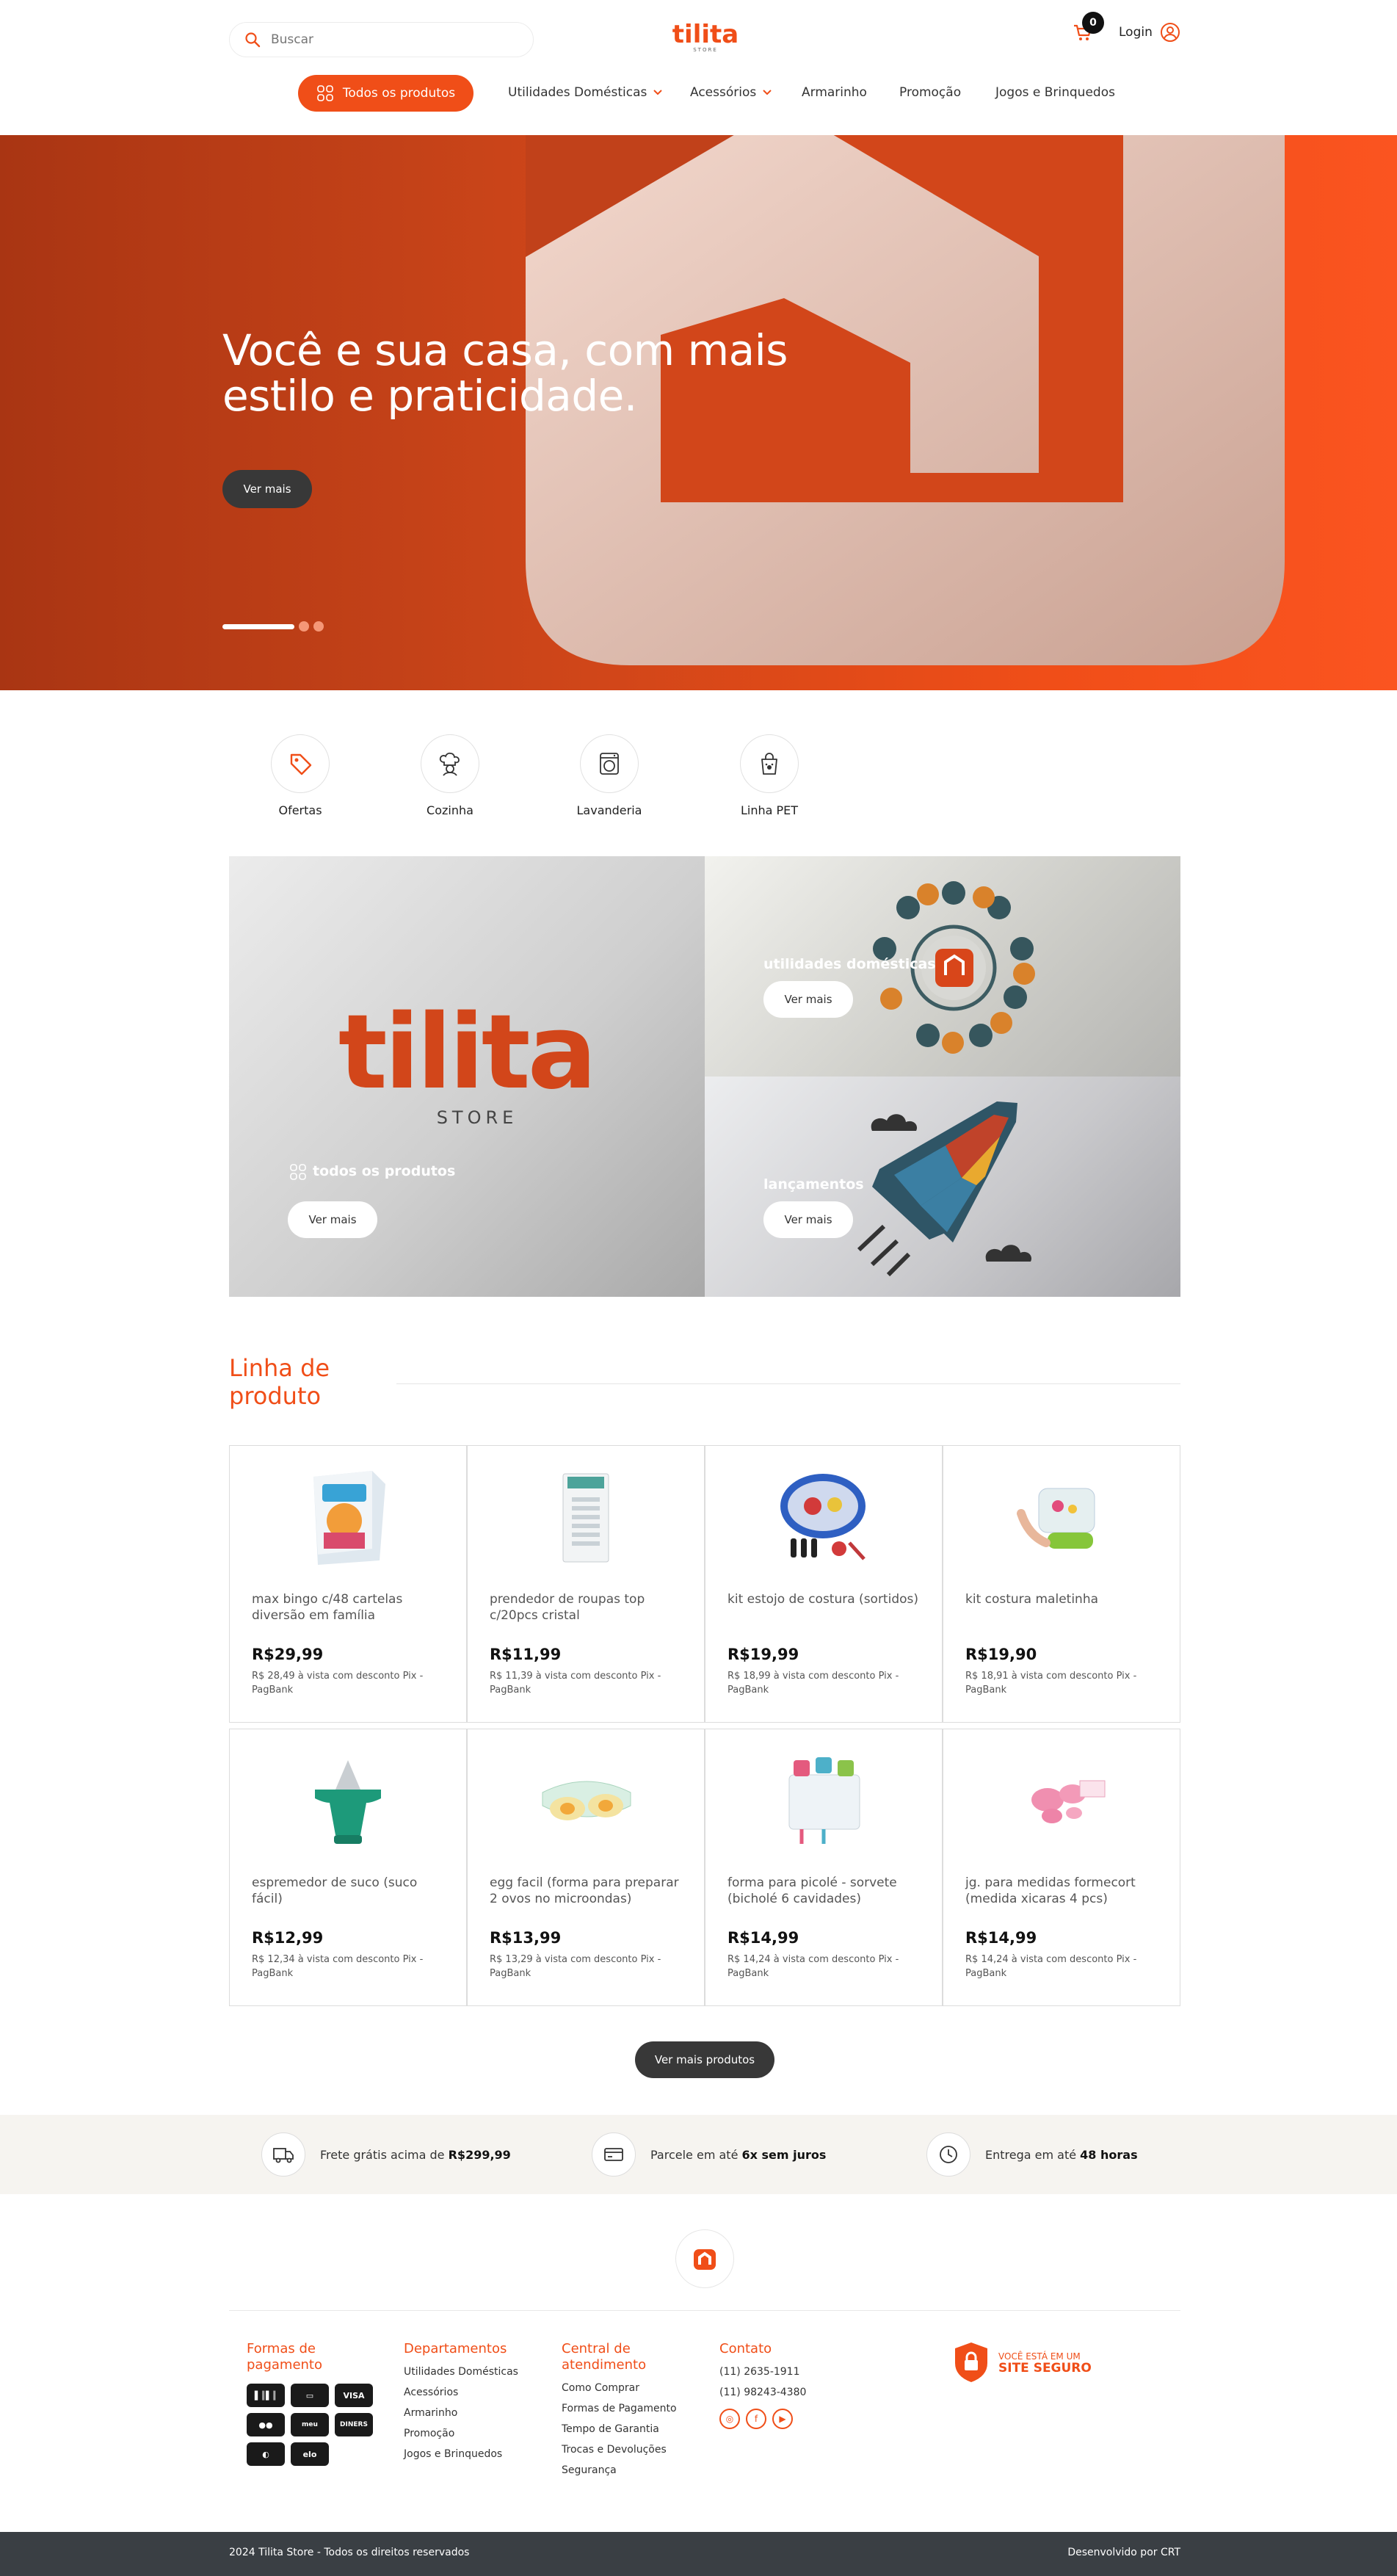 This screenshot has height=2576, width=1397. Describe the element at coordinates (1032, 1599) in the screenshot. I see `product-name: kit costura maletinha` at that location.